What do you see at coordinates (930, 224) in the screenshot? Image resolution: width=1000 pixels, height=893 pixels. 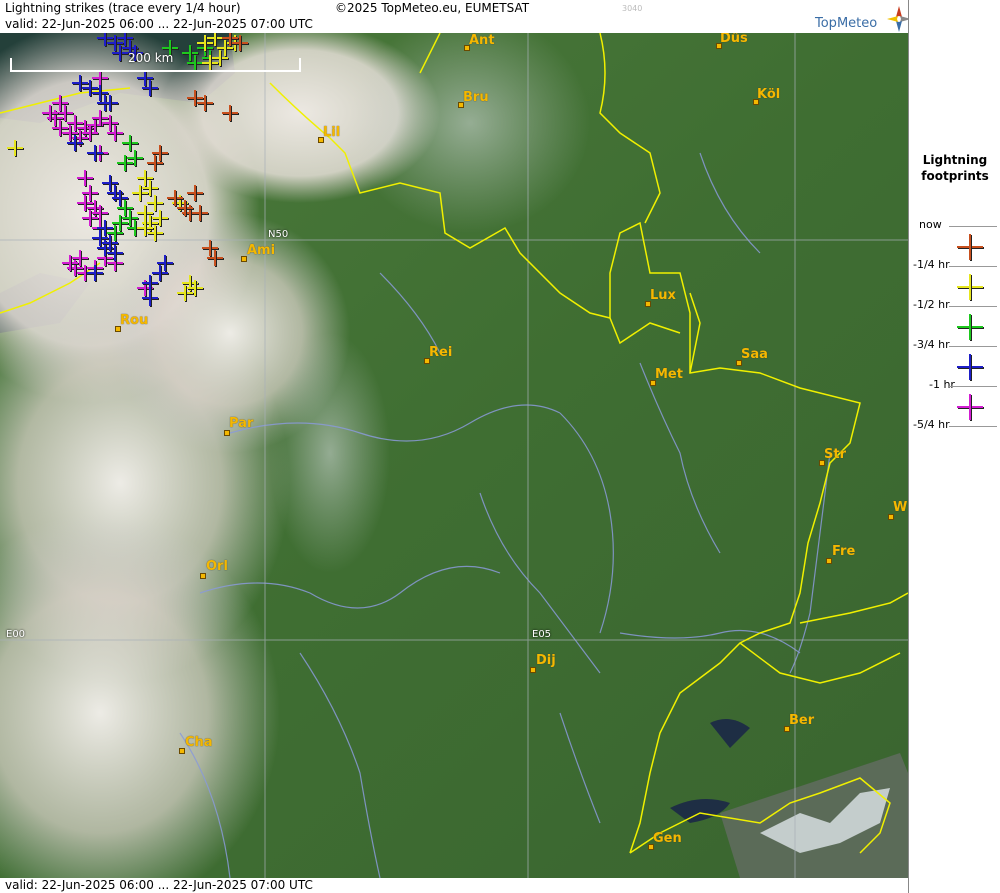 I see `legend-label-now: now` at bounding box center [930, 224].